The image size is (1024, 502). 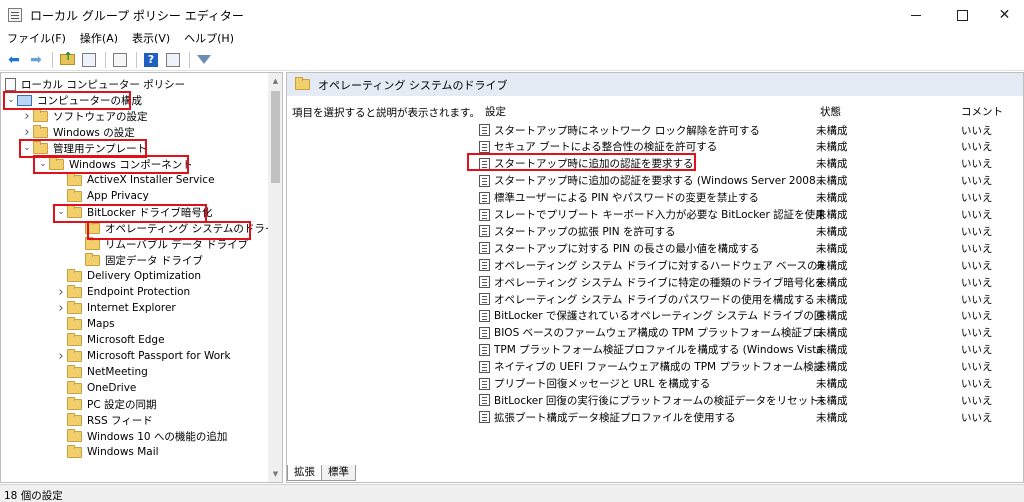 What do you see at coordinates (101, 372) in the screenshot?
I see `tree-item: NetMeeting` at bounding box center [101, 372].